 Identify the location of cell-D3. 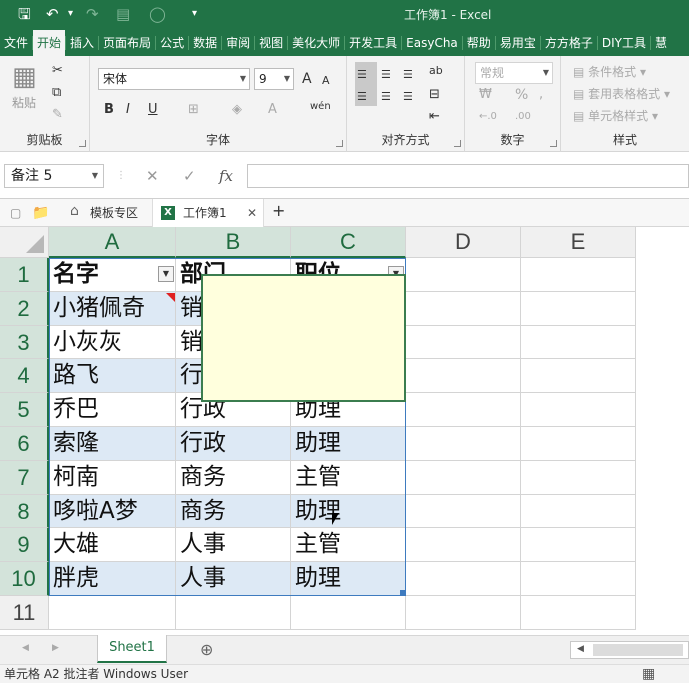
(463, 342).